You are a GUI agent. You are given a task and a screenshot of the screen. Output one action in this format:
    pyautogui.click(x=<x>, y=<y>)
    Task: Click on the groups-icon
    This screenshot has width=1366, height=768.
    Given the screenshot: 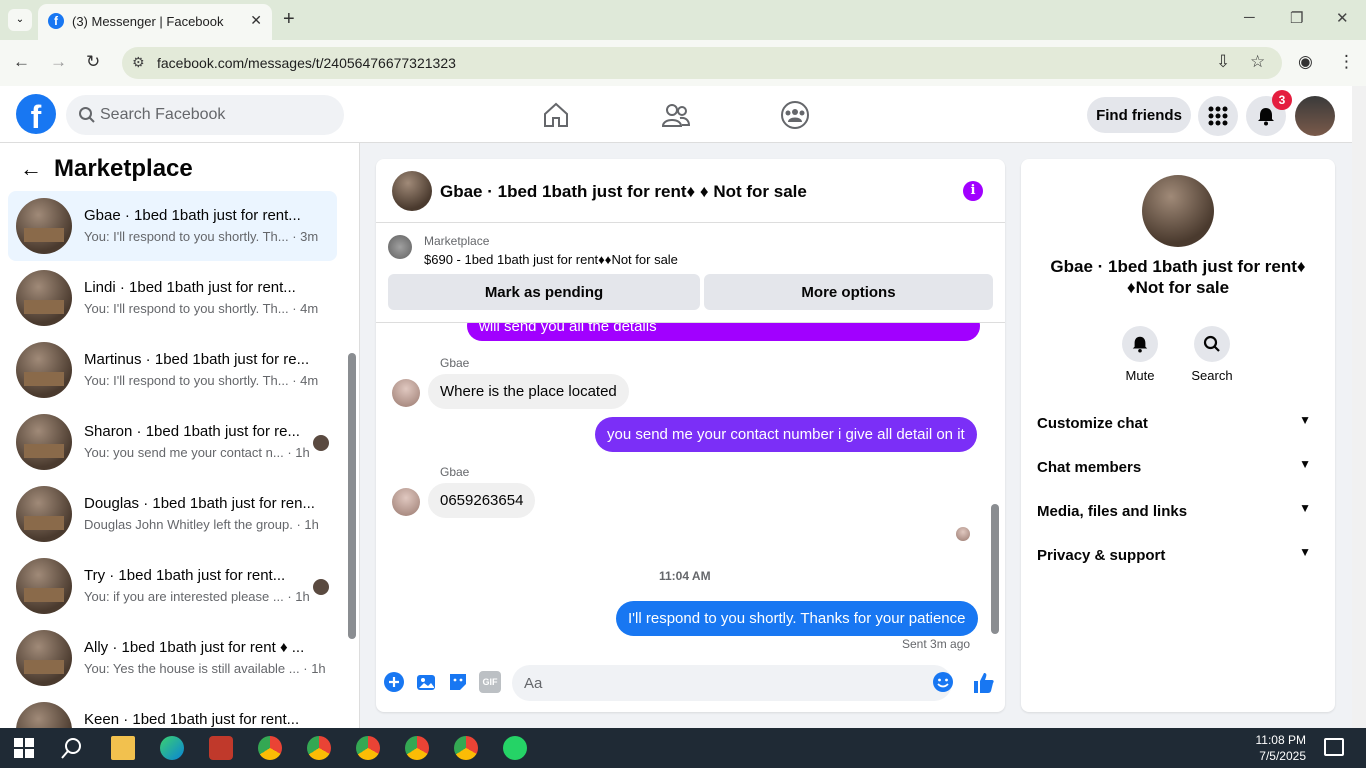 What is the action you would take?
    pyautogui.click(x=795, y=115)
    